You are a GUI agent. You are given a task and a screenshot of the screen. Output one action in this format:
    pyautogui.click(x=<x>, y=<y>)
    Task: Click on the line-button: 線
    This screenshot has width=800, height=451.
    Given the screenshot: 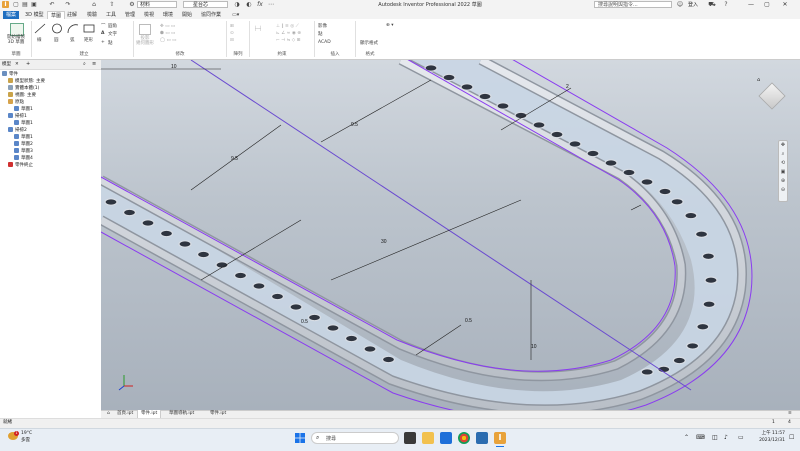 What is the action you would take?
    pyautogui.click(x=39, y=40)
    